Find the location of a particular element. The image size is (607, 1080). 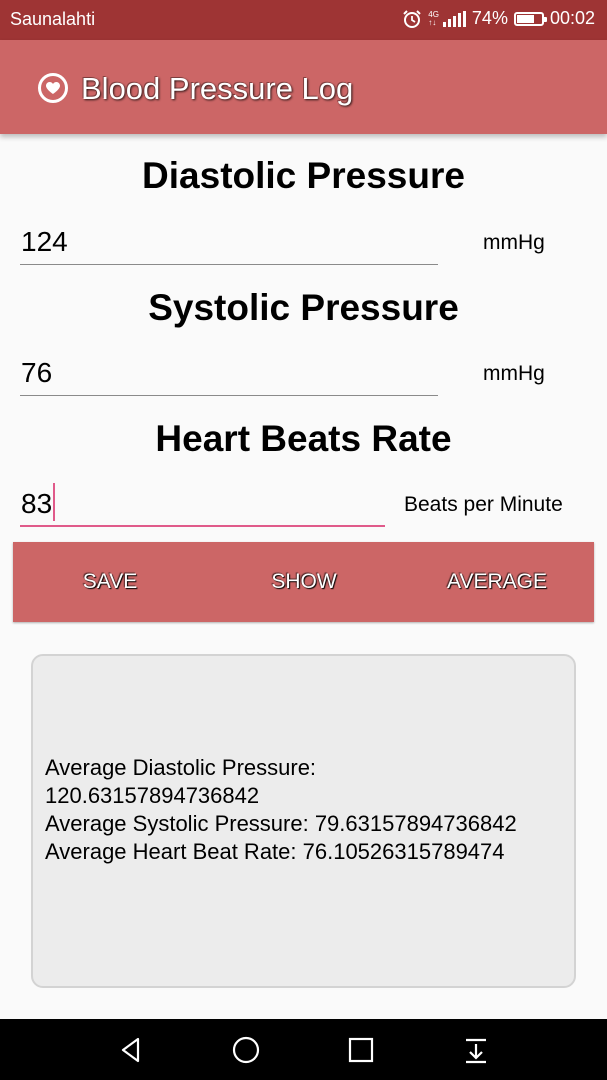

app-bar: Blood Pressure Log is located at coordinates (303, 87).